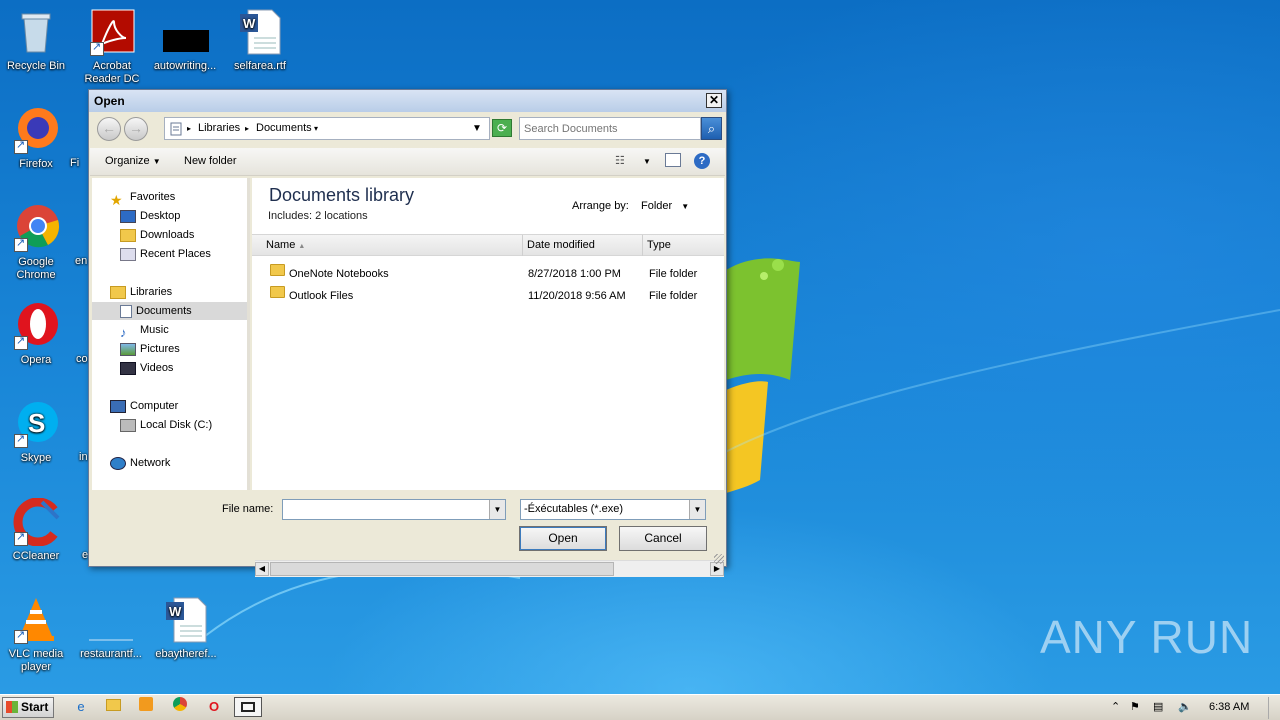  Describe the element at coordinates (260, 40) in the screenshot. I see `desktop-icon-selfarea: W selfarea.rtf` at that location.